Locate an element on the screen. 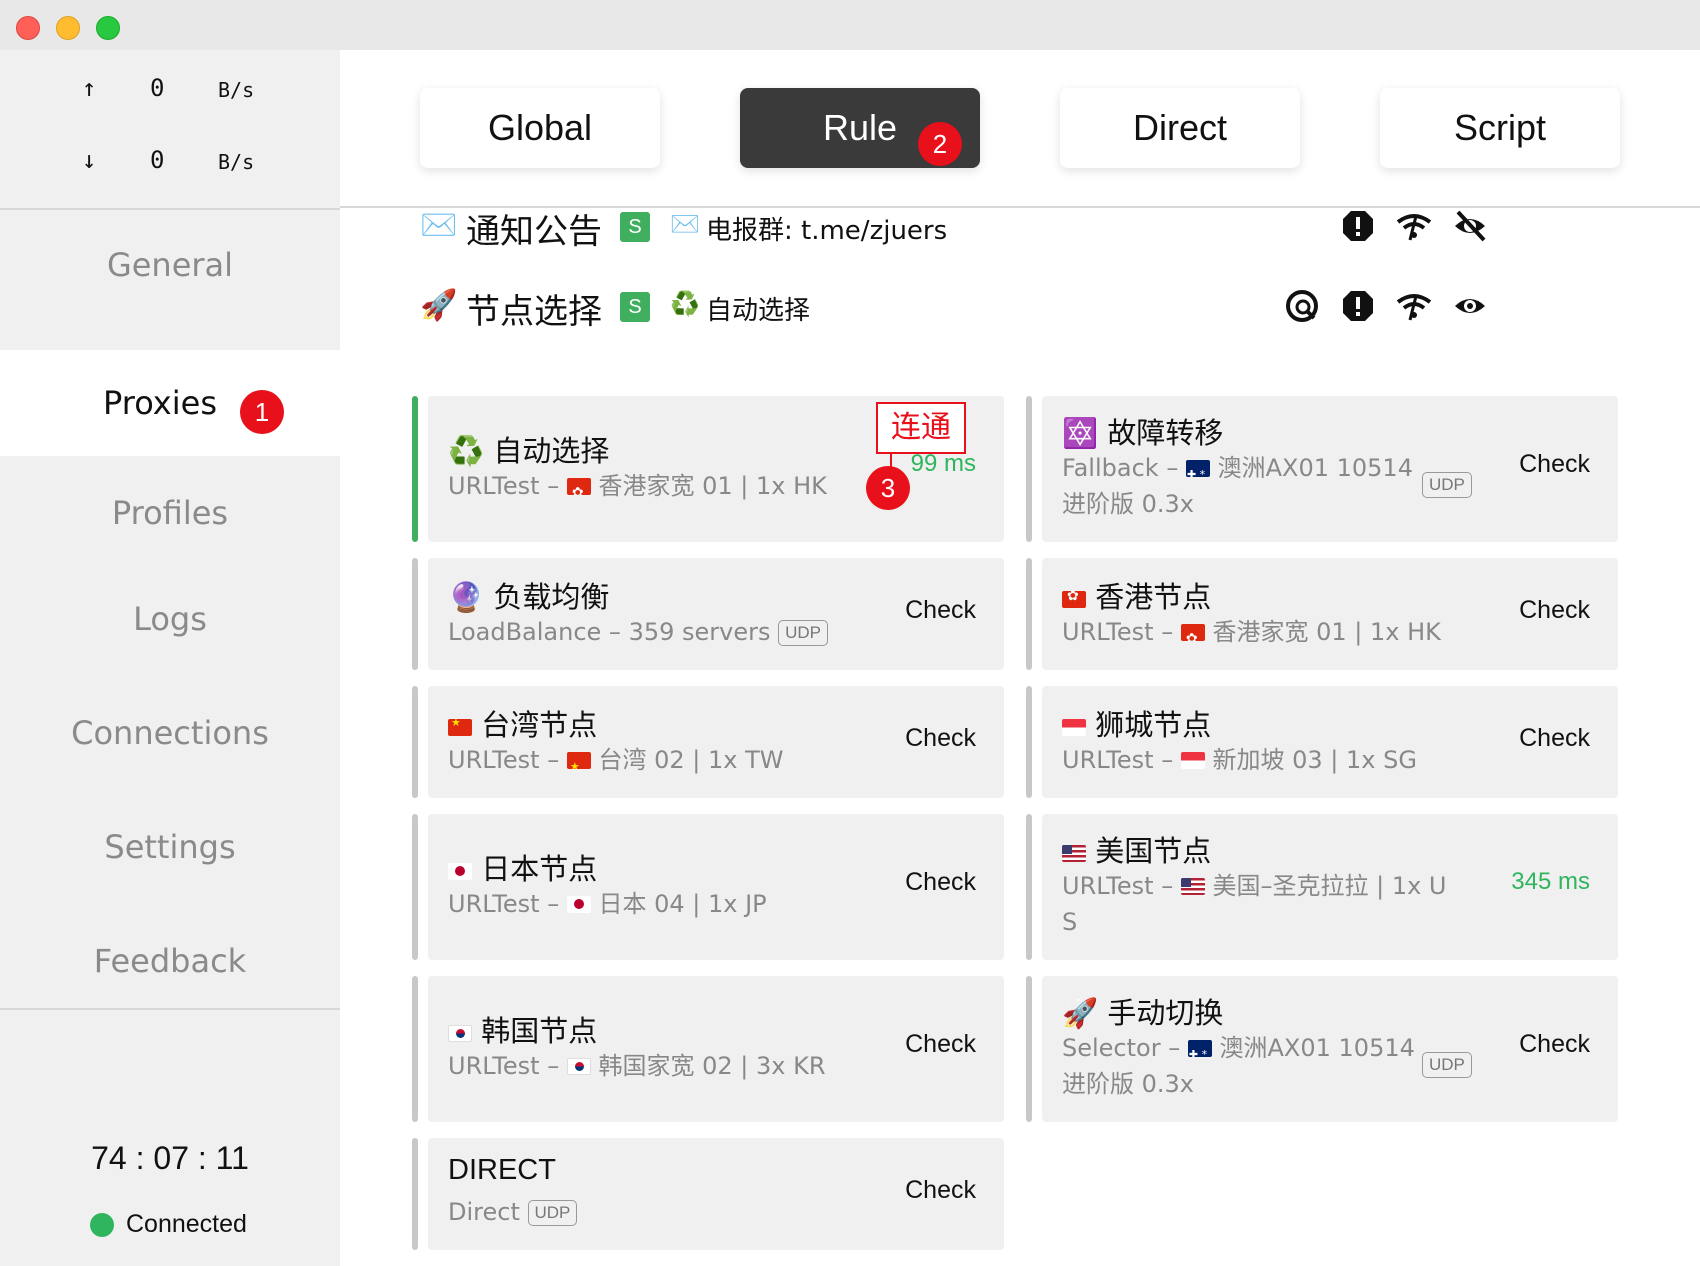 This screenshot has width=1700, height=1266. proxy-current: 澳洲AX01 10514 is located at coordinates (1317, 1048).